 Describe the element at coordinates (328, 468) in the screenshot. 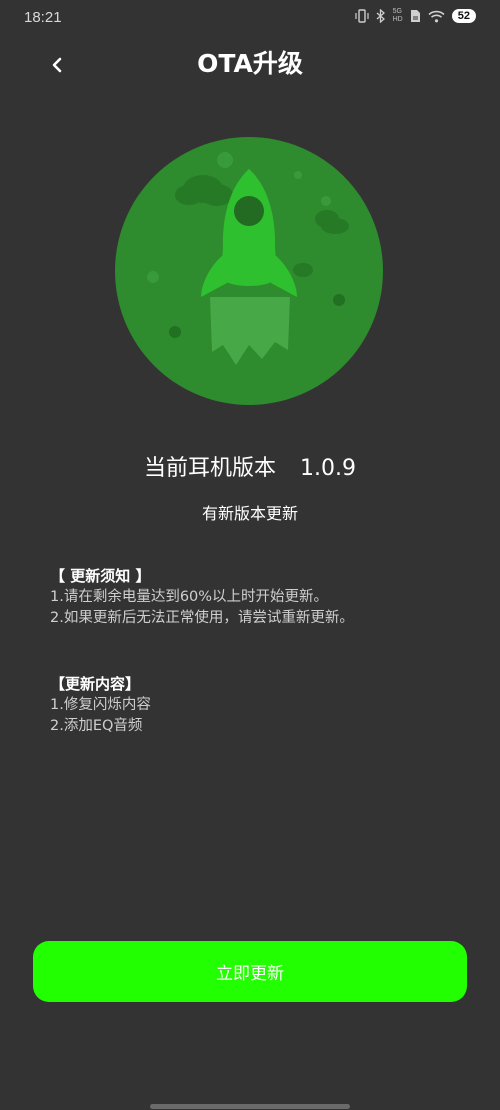

I see `version-number: 1.0.9` at that location.